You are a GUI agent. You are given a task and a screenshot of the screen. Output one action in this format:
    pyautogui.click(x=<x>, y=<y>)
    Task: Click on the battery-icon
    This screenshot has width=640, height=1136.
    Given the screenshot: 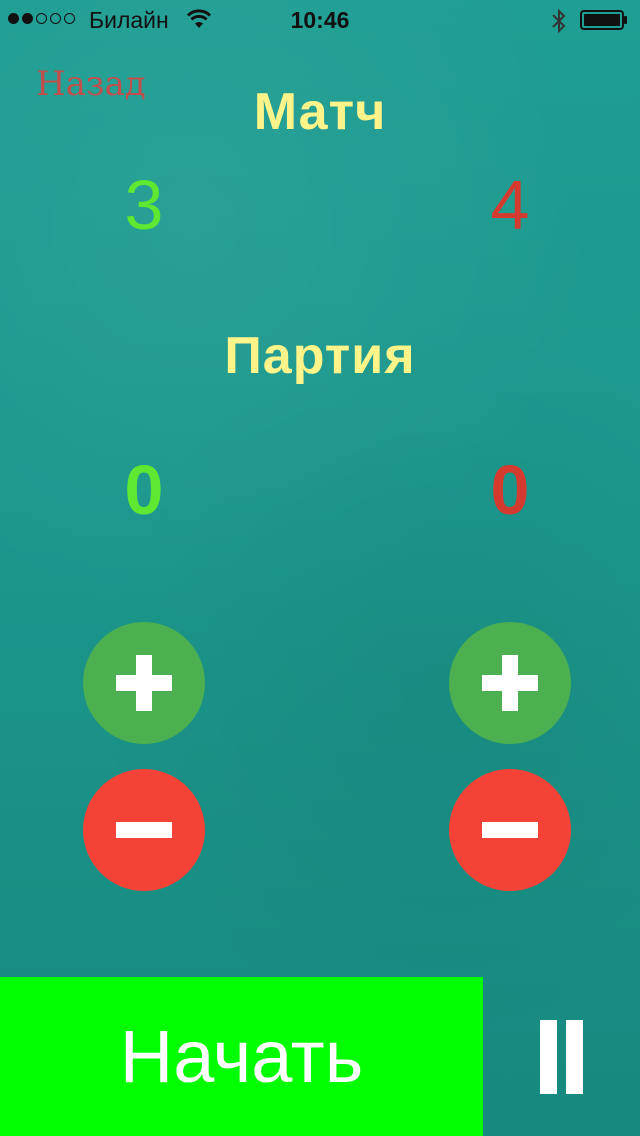 What is the action you would take?
    pyautogui.click(x=603, y=20)
    